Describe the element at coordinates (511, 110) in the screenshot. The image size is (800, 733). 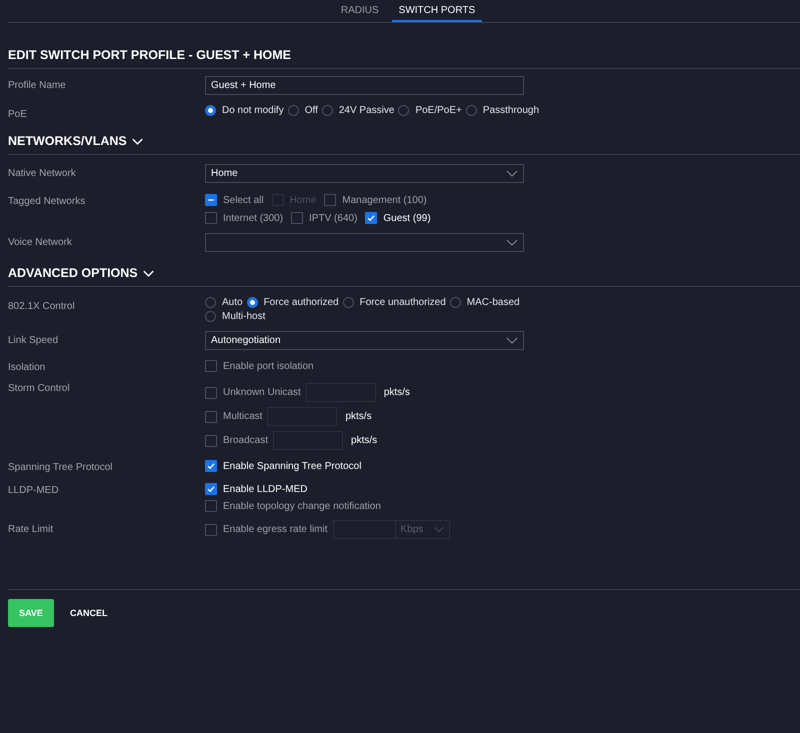
I see `radio-label: Passthrough` at that location.